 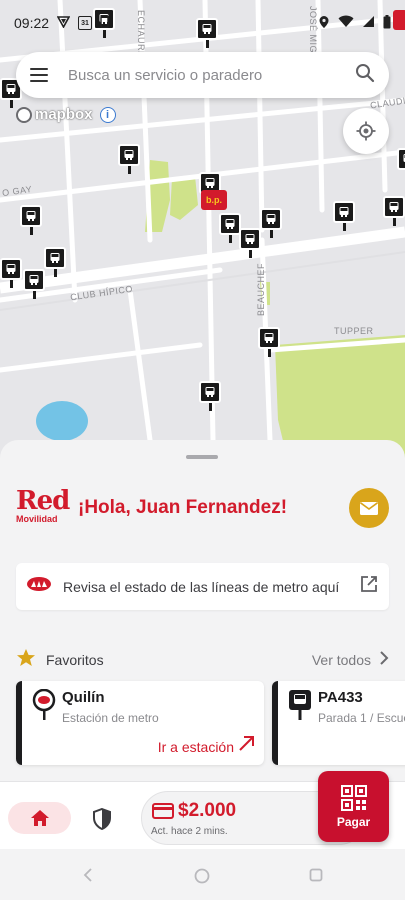 I want to click on favorite-card: PA433 Parada 1 / Escuela Militar, so click(x=338, y=723).